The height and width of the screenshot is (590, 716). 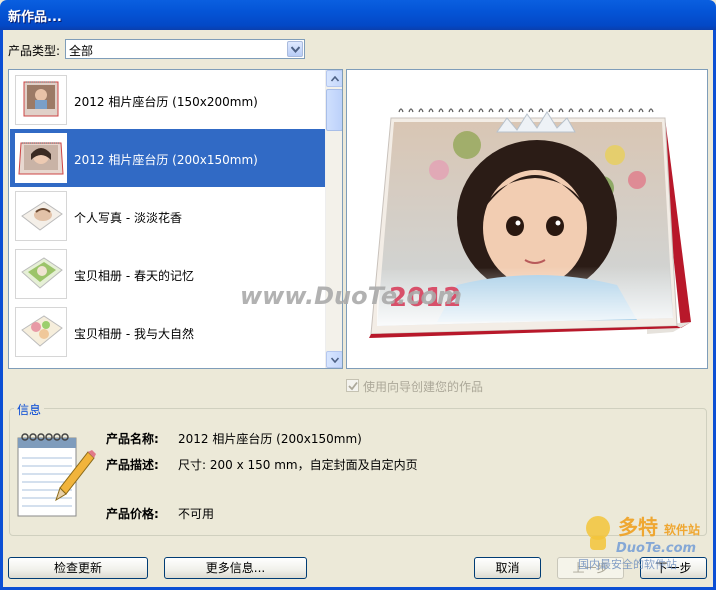 I want to click on scroll-up-button, so click(x=334, y=78).